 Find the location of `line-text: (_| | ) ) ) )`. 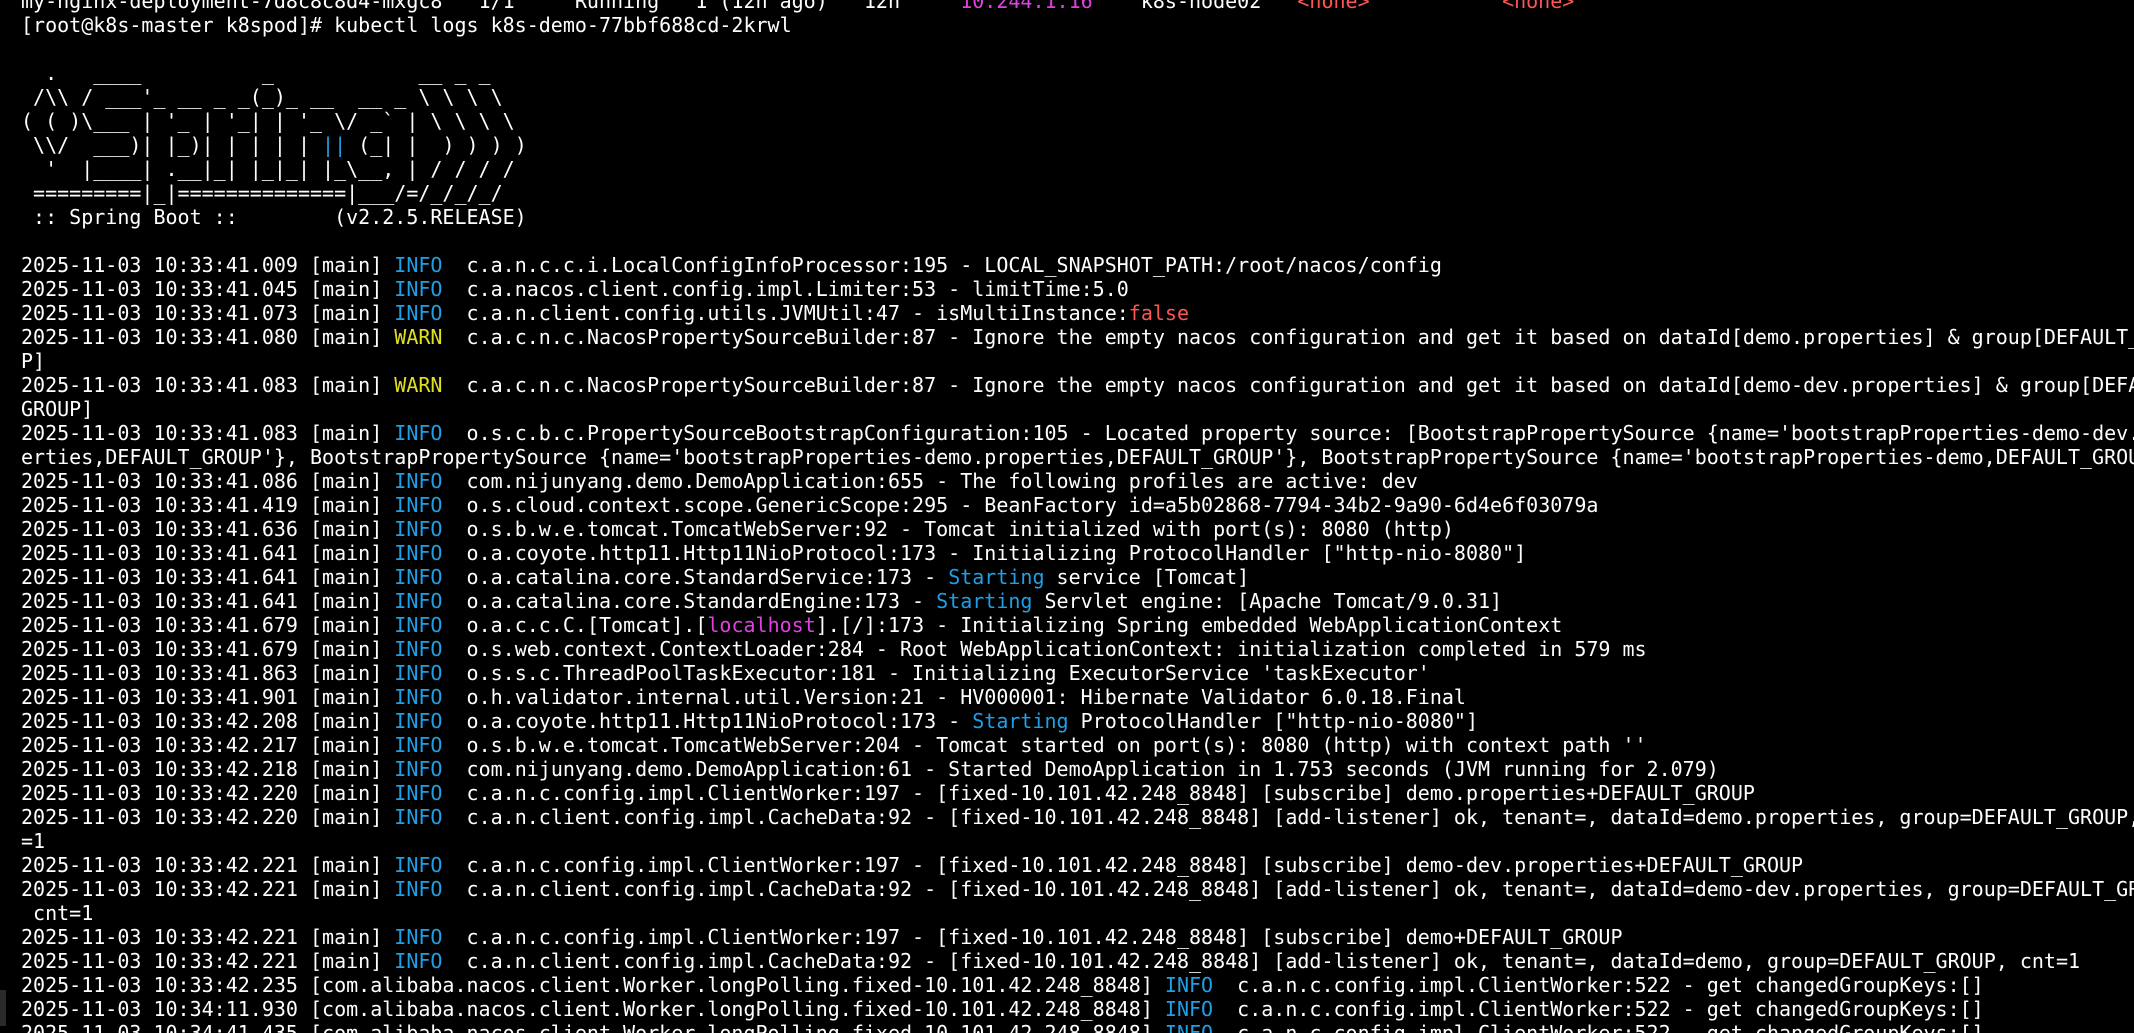

line-text: (_| | ) ) ) ) is located at coordinates (436, 145).